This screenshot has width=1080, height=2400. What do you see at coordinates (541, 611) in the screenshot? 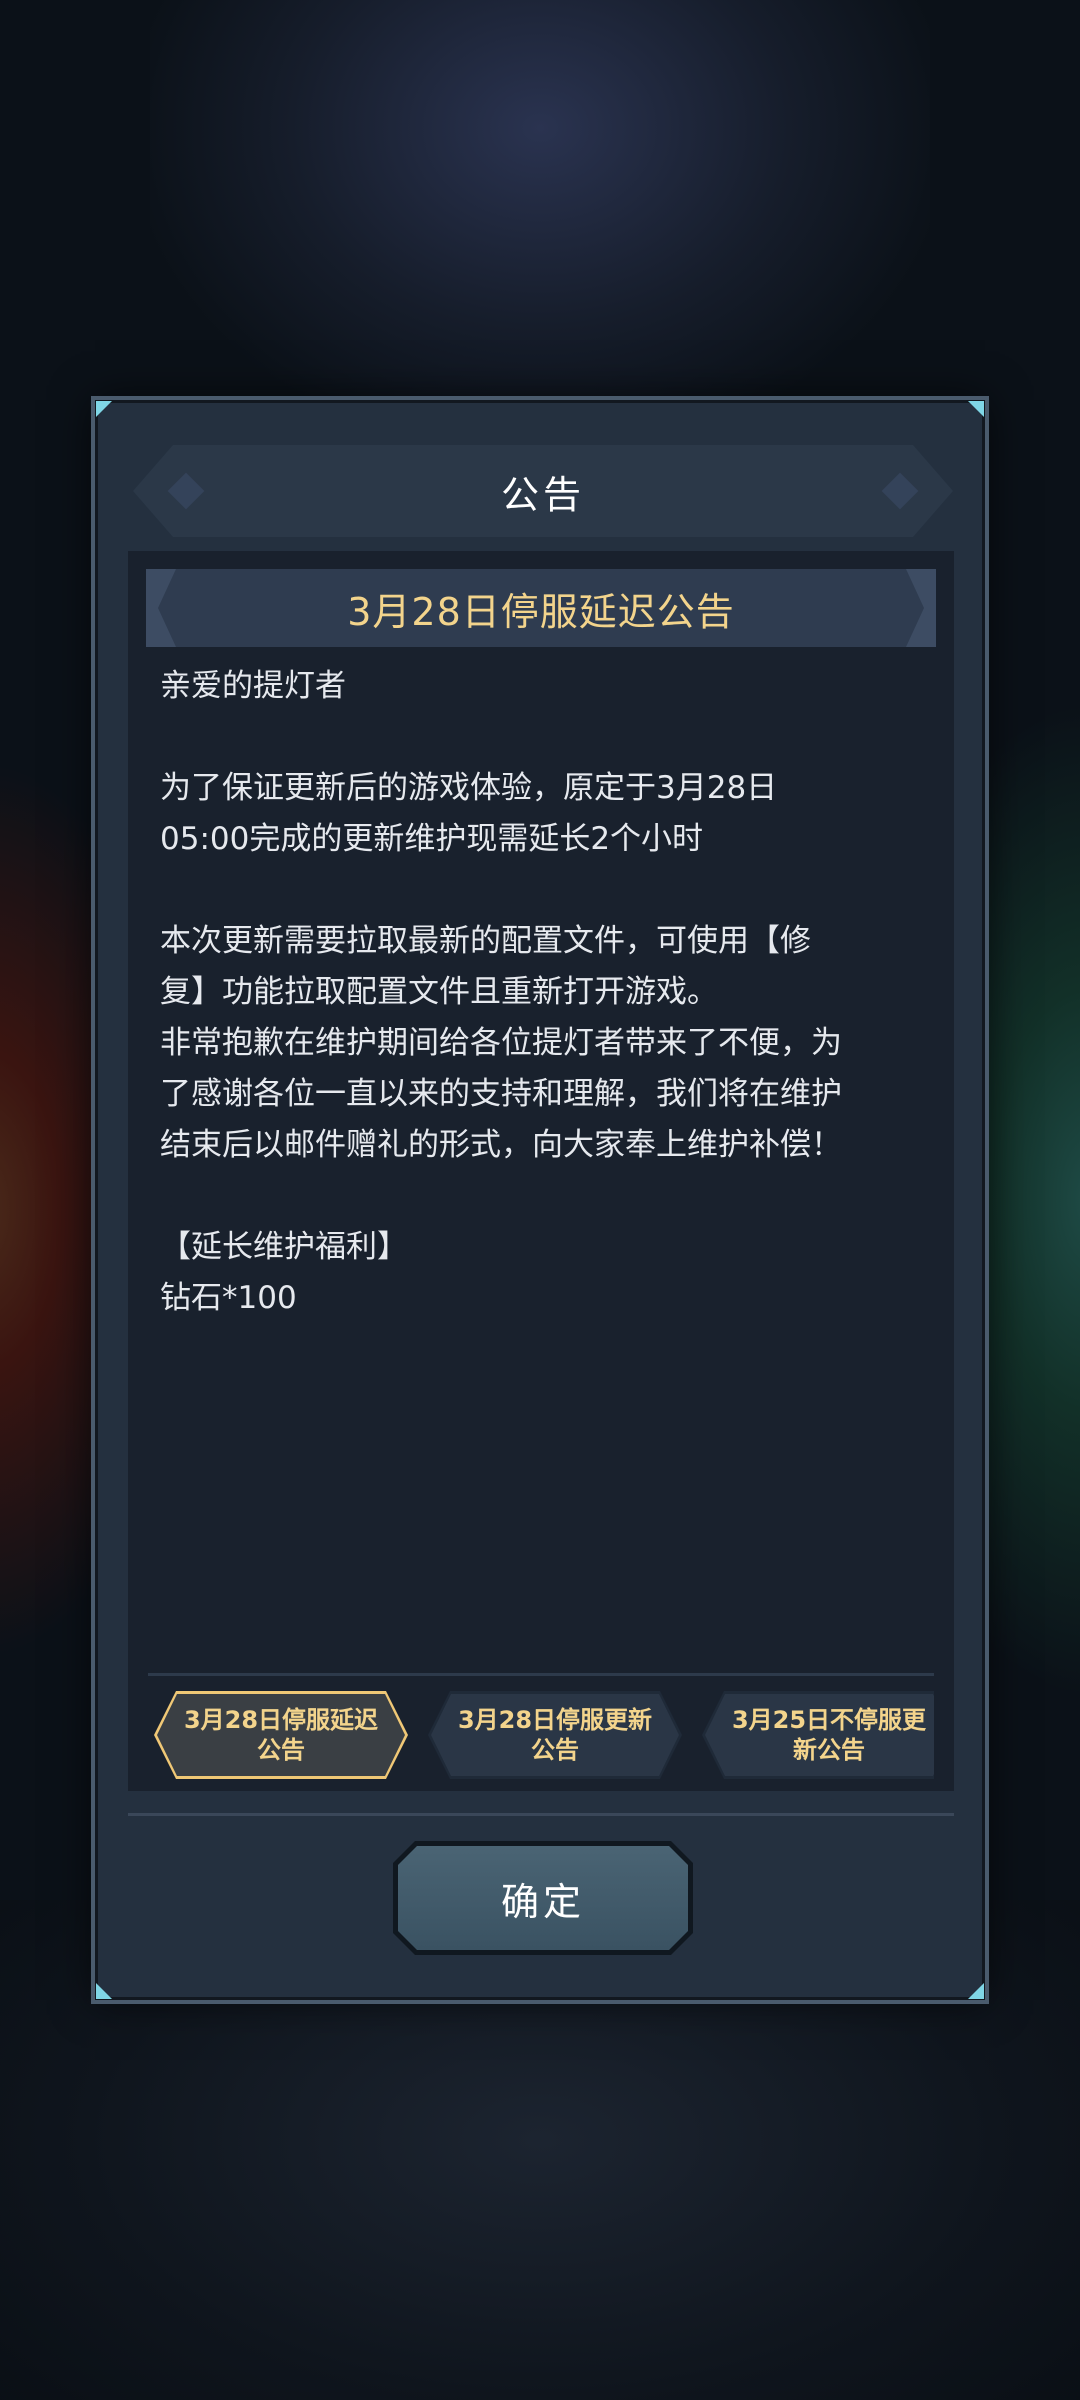
I see `announcement-subtitle: 3月28日停服延迟公告` at bounding box center [541, 611].